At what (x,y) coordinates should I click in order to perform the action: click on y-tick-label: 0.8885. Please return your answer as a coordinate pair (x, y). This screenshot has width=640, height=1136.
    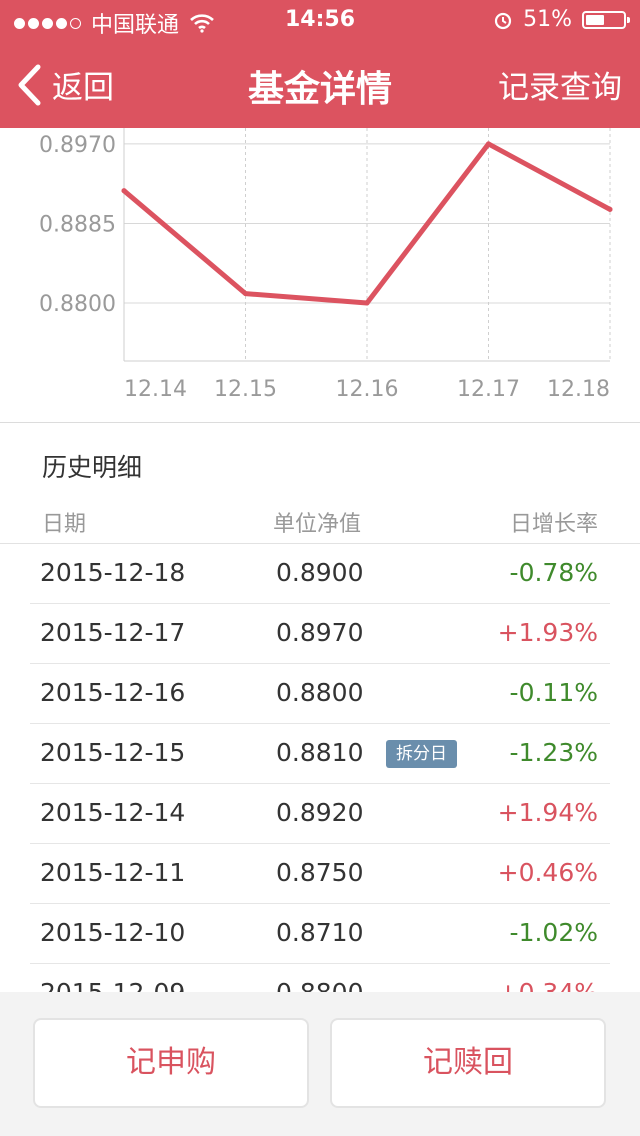
    Looking at the image, I should click on (77, 224).